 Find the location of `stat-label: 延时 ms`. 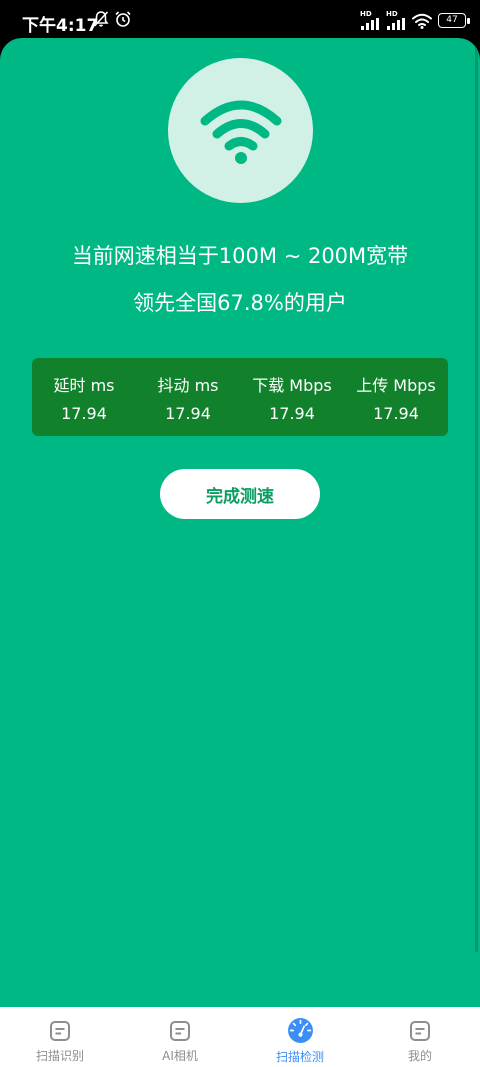

stat-label: 延时 ms is located at coordinates (84, 385).